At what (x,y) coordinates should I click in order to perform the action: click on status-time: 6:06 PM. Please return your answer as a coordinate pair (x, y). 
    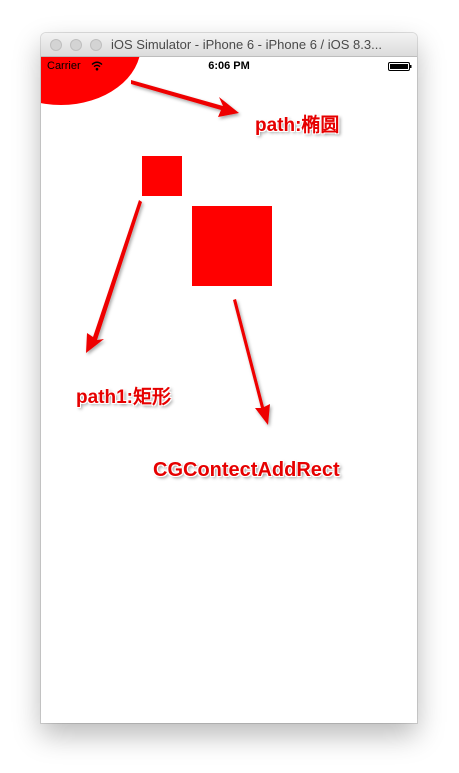
    Looking at the image, I should click on (229, 66).